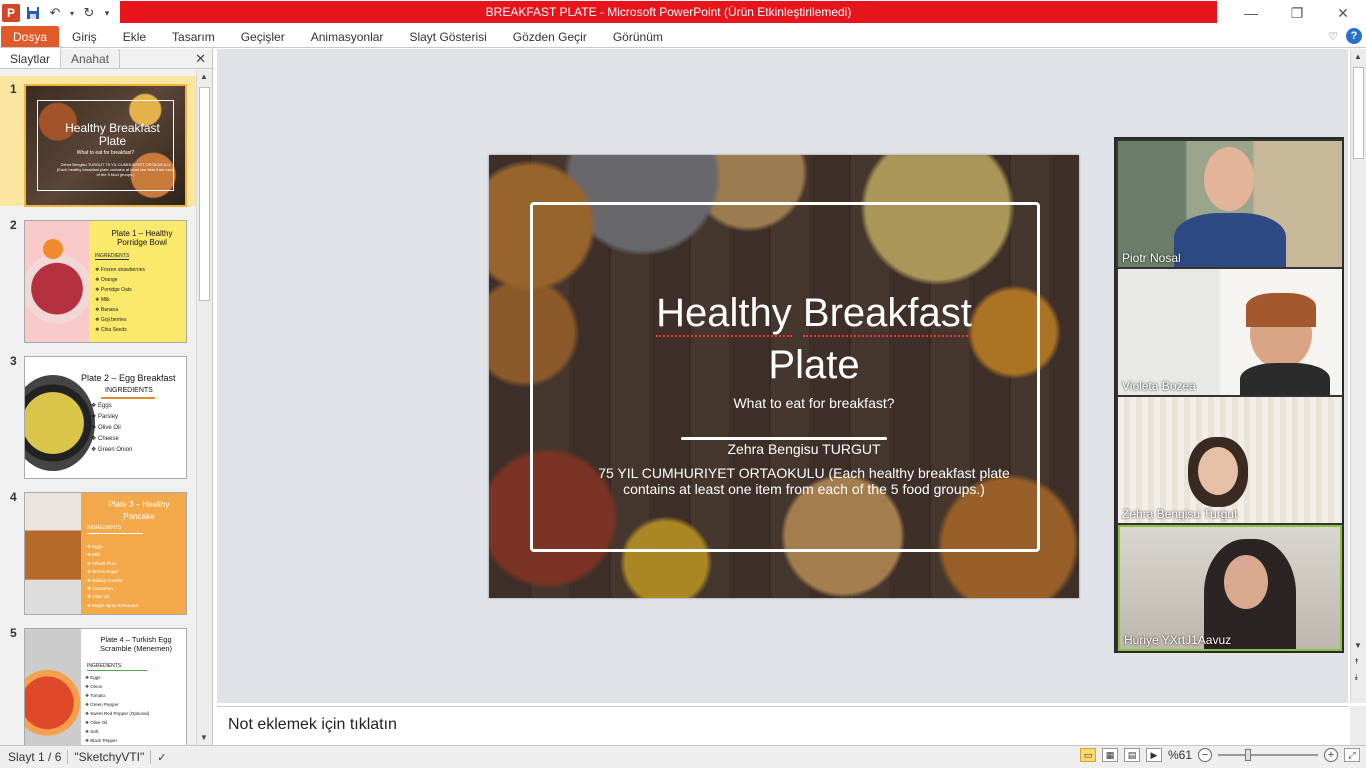 The width and height of the screenshot is (1366, 768). Describe the element at coordinates (91, 58) in the screenshot. I see `tab-outline: Anahat` at that location.